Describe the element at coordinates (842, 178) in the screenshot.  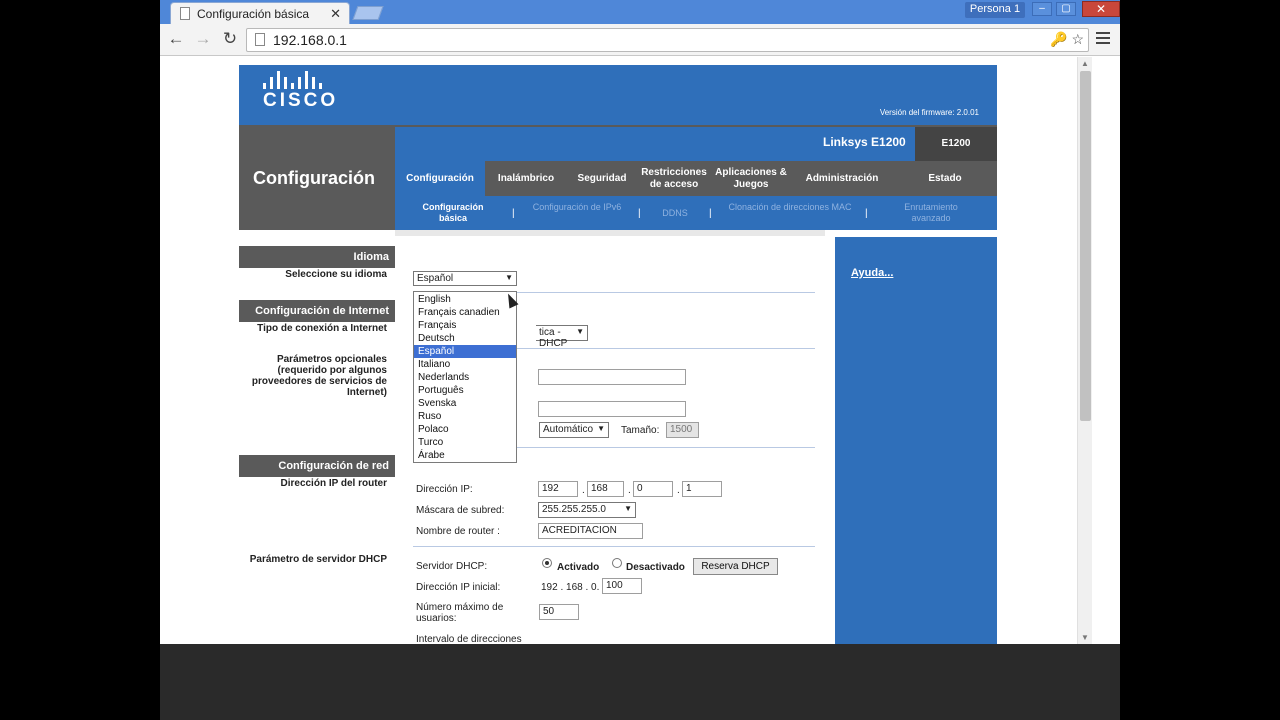
I see `menu-administracion: Administración` at that location.